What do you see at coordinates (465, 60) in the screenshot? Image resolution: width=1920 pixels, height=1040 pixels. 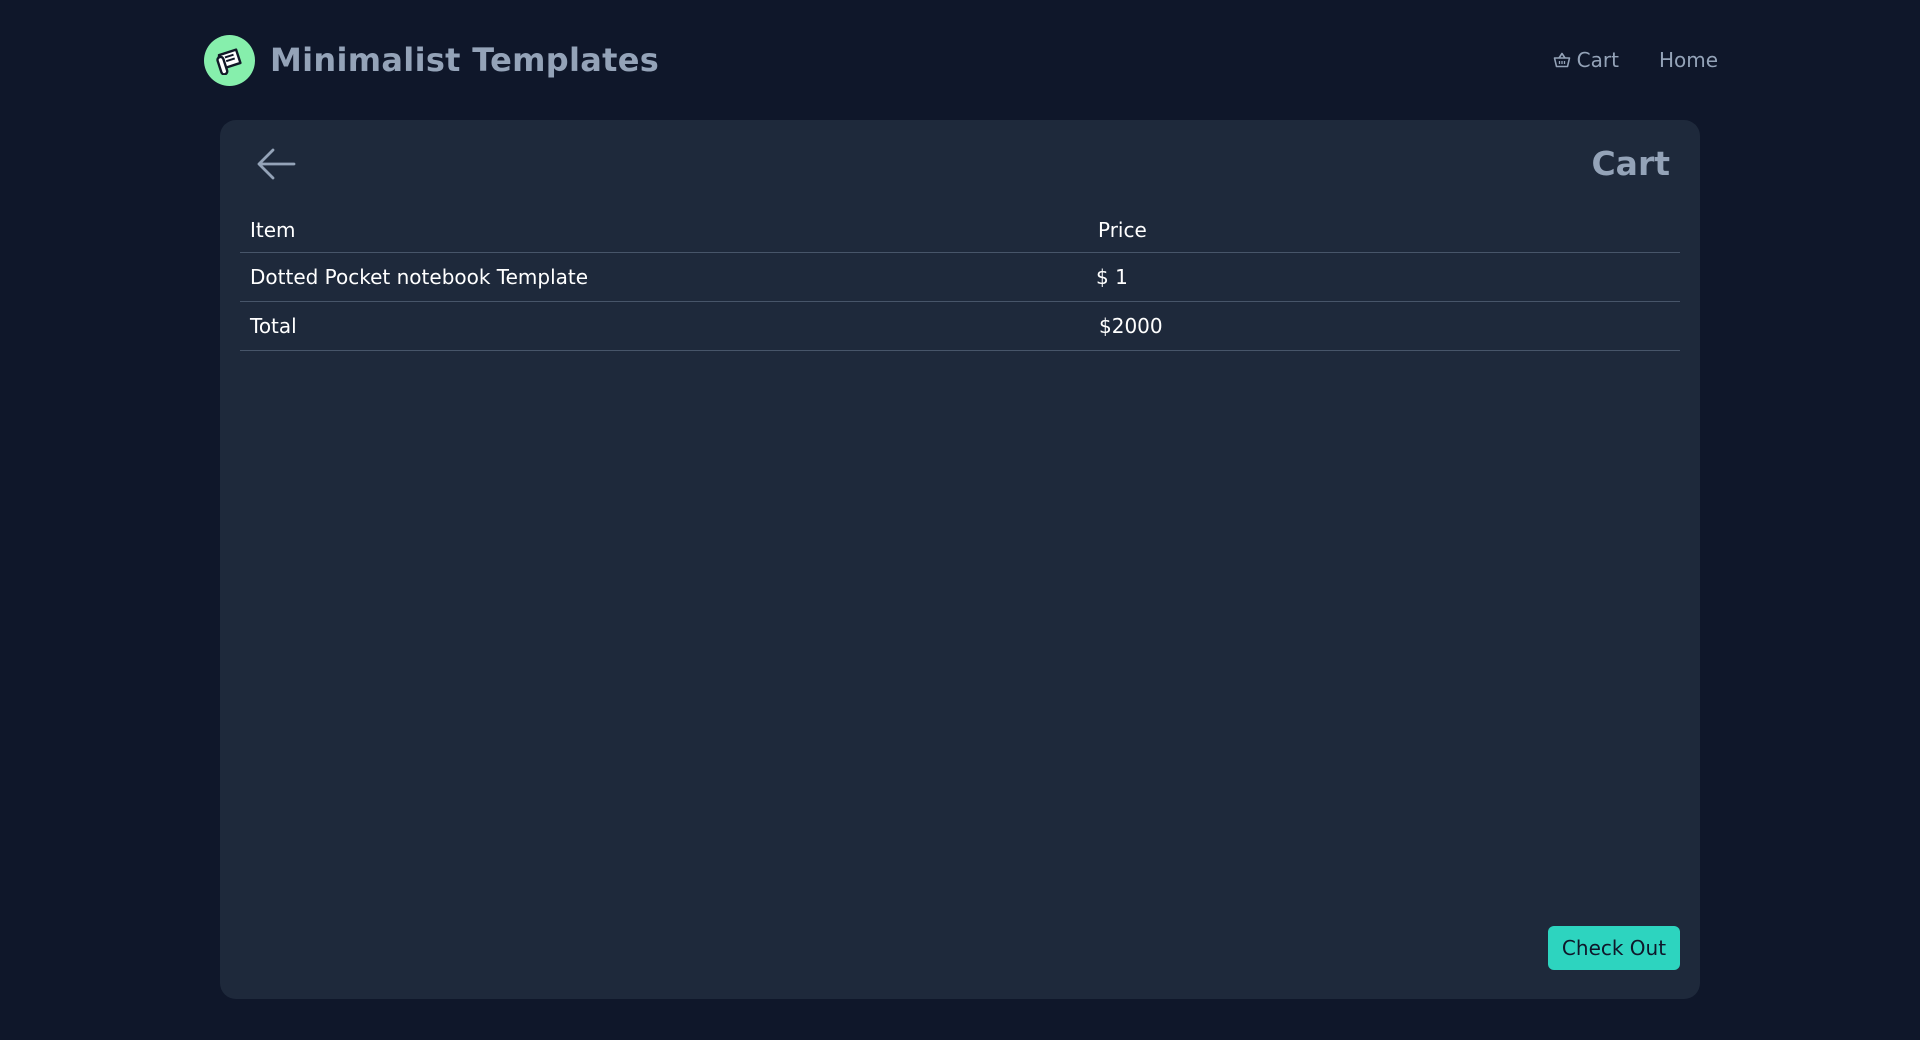 I see `brand-name: Minimalist Templates` at bounding box center [465, 60].